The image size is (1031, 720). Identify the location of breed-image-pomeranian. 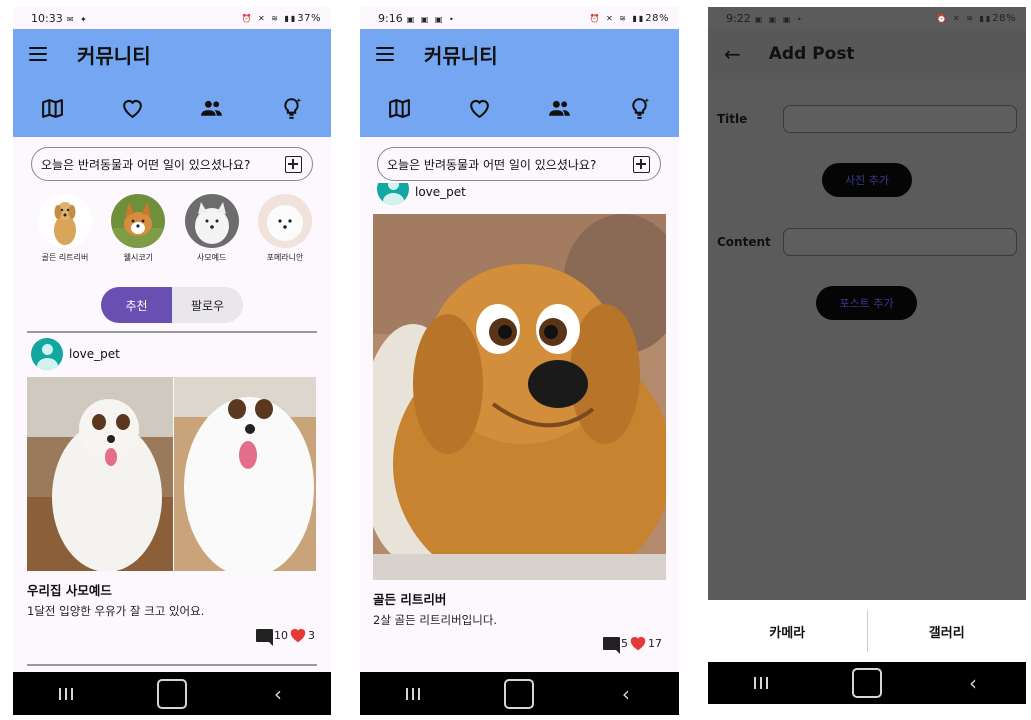
(284, 221).